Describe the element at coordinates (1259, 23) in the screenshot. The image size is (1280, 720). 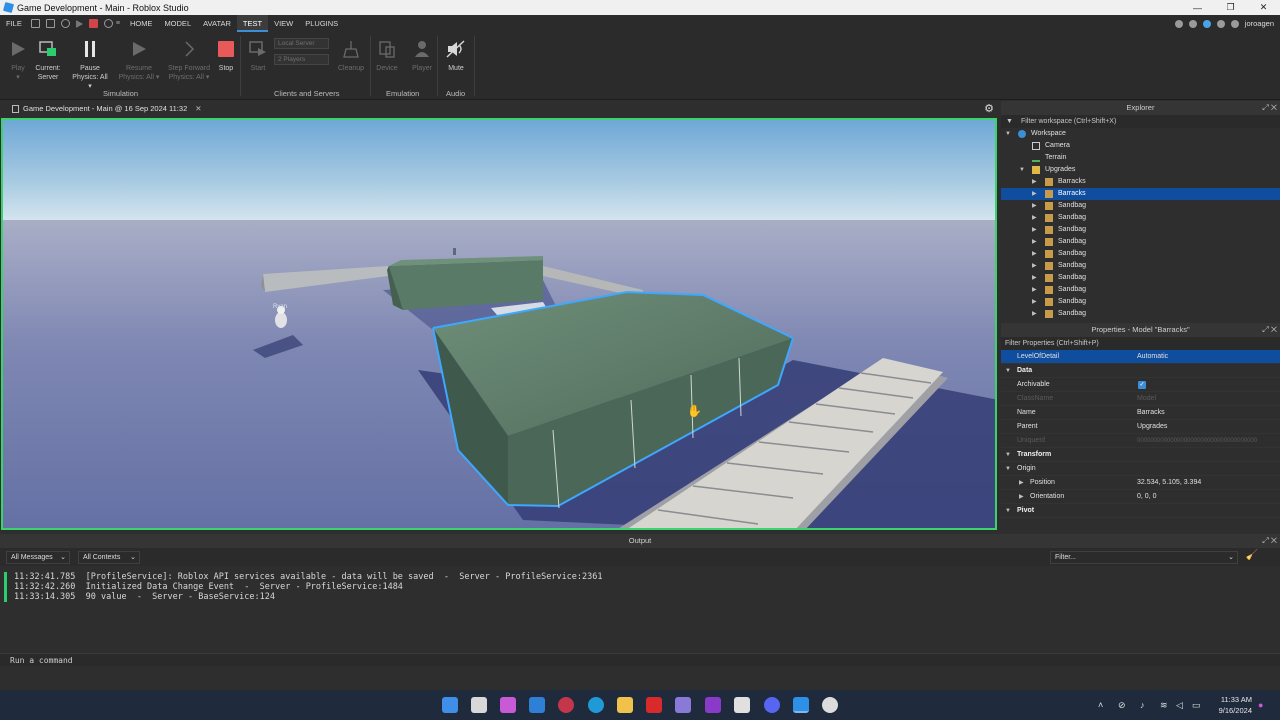
I see `username: joroagen` at that location.